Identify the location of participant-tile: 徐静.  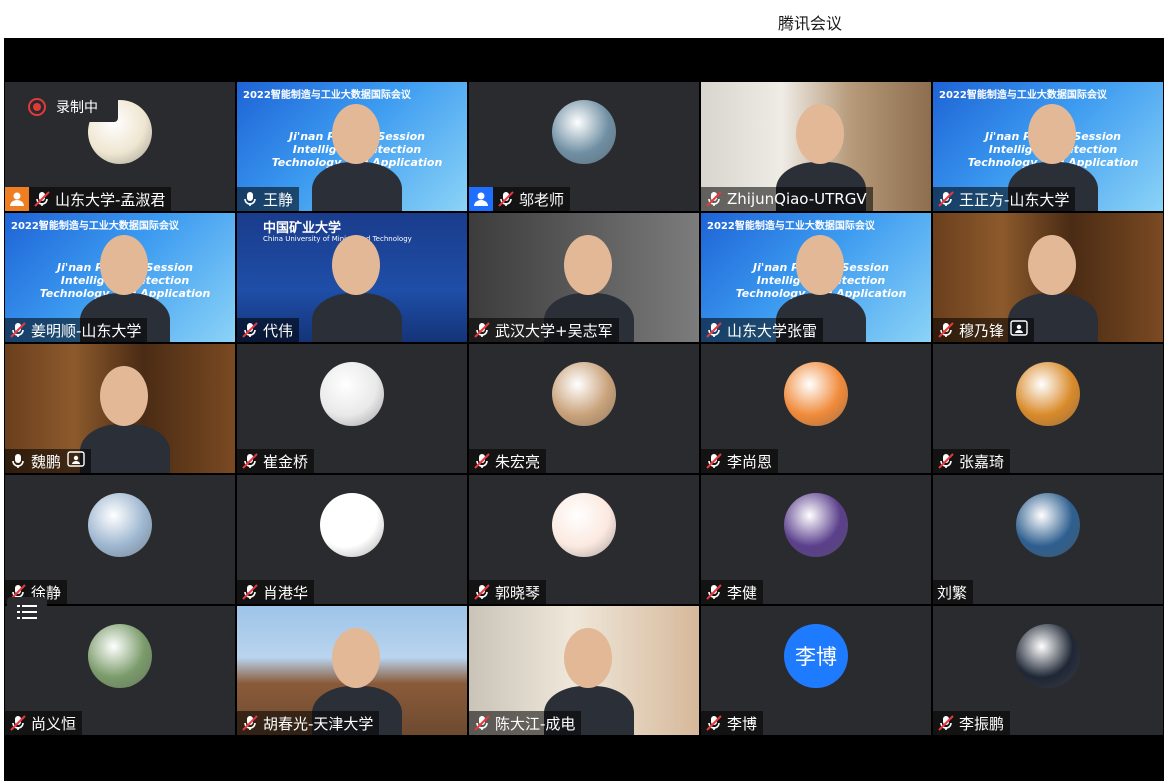
(120, 539).